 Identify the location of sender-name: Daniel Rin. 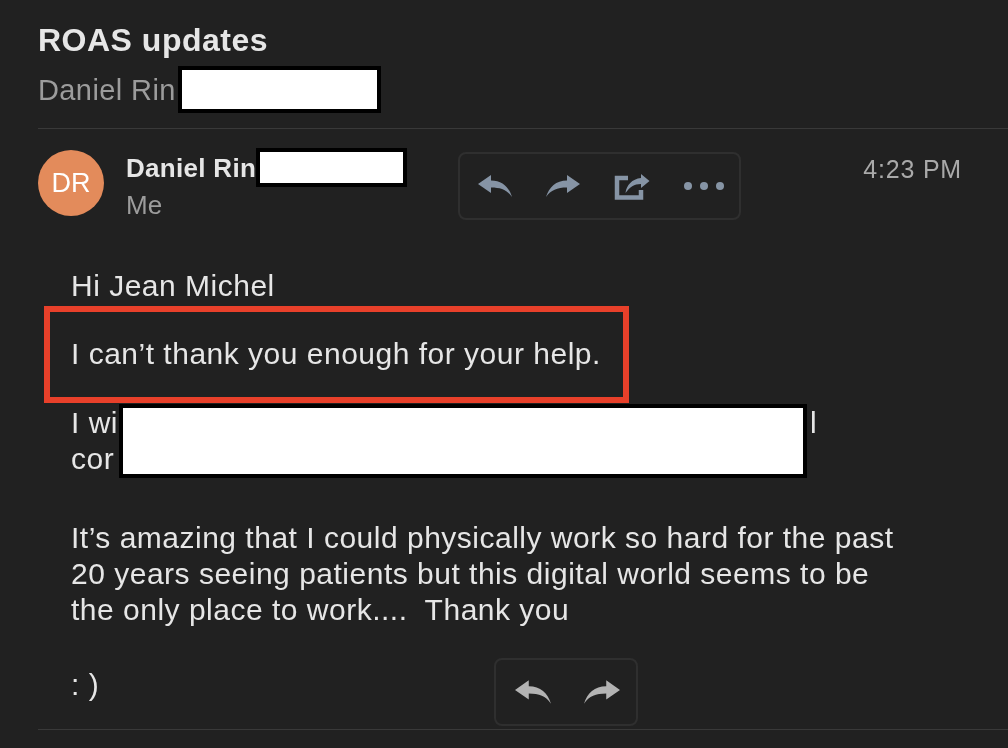
(191, 167).